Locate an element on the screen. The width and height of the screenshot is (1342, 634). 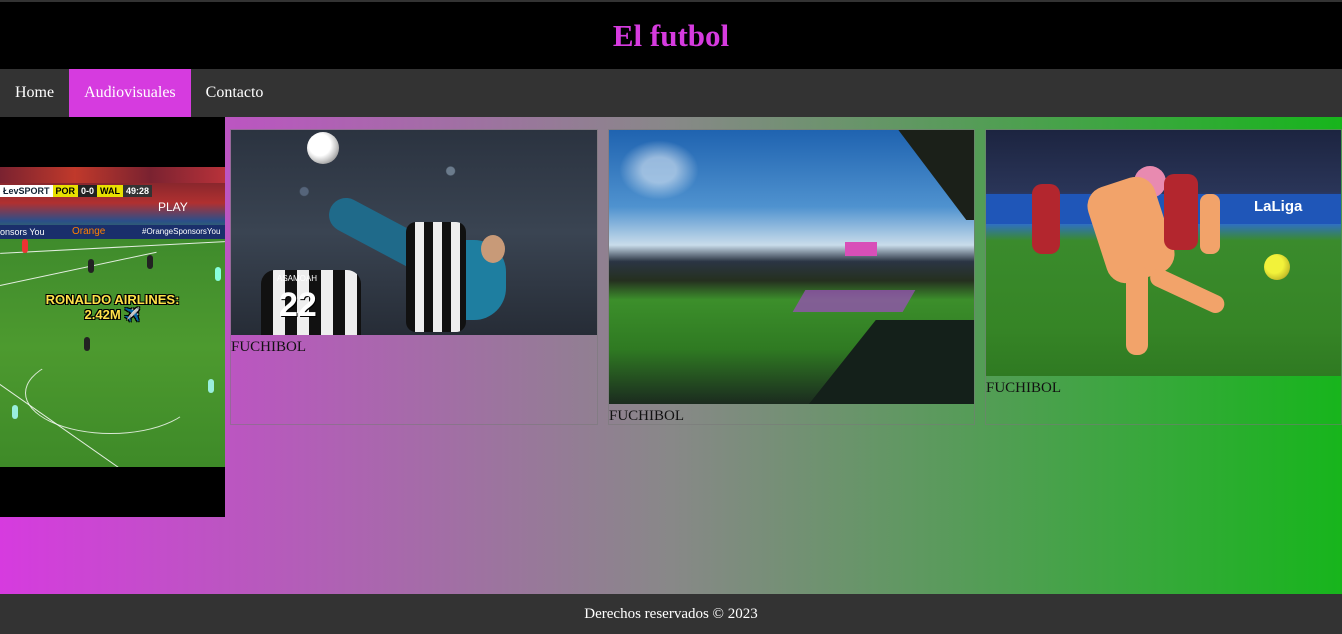
site-header: El futbol is located at coordinates (671, 34).